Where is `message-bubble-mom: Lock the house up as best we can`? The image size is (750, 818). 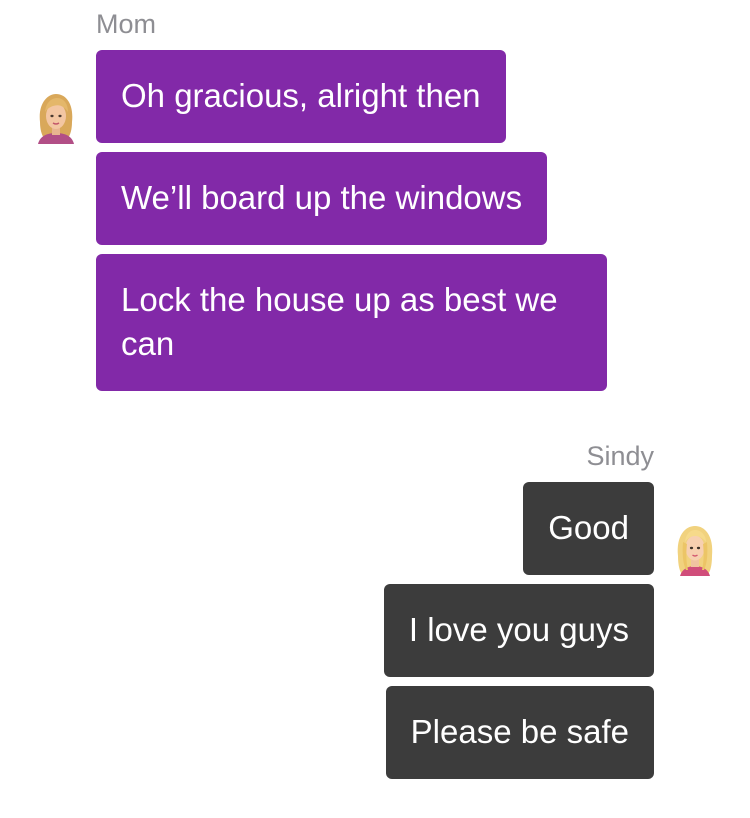 message-bubble-mom: Lock the house up as best we can is located at coordinates (351, 322).